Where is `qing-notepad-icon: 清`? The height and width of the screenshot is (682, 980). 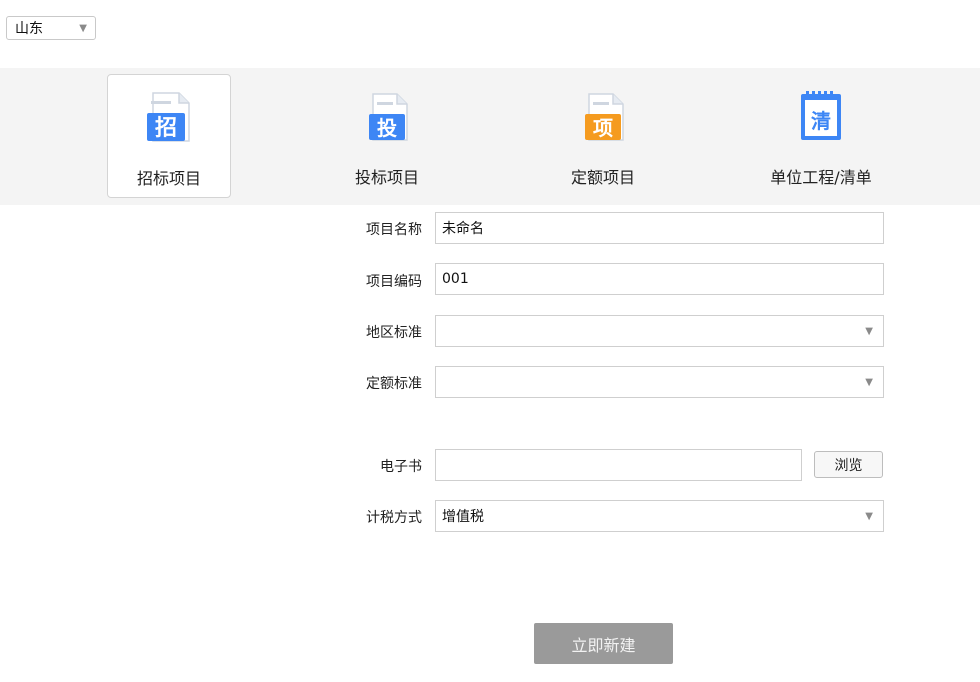 qing-notepad-icon: 清 is located at coordinates (821, 115).